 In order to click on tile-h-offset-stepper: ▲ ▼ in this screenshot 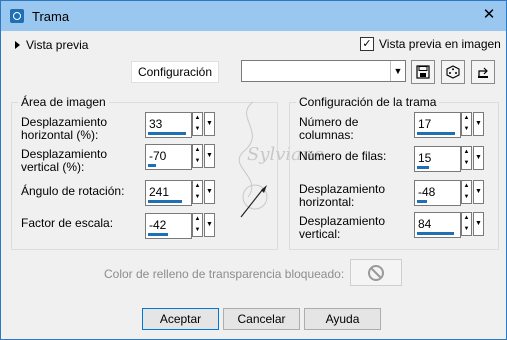, I will do `click(466, 192)`.